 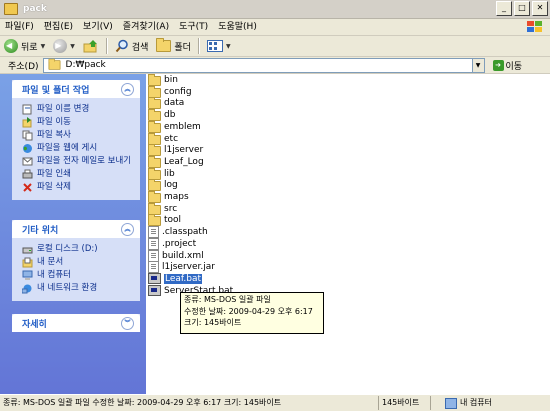 What do you see at coordinates (171, 208) in the screenshot?
I see `file-name: src` at bounding box center [171, 208].